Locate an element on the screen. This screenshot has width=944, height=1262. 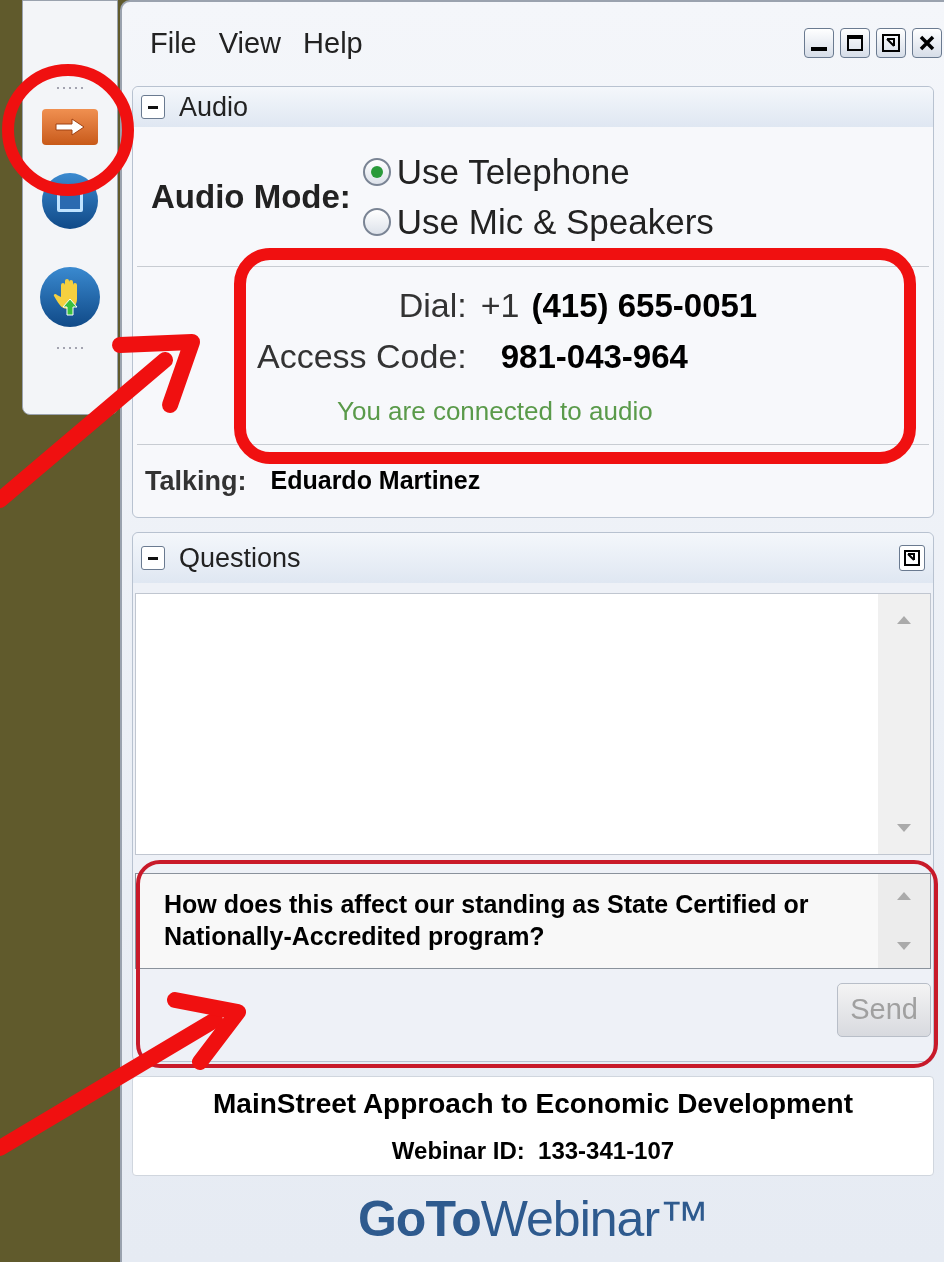
audio-mode-label: Audio Mode: is located at coordinates (251, 196).